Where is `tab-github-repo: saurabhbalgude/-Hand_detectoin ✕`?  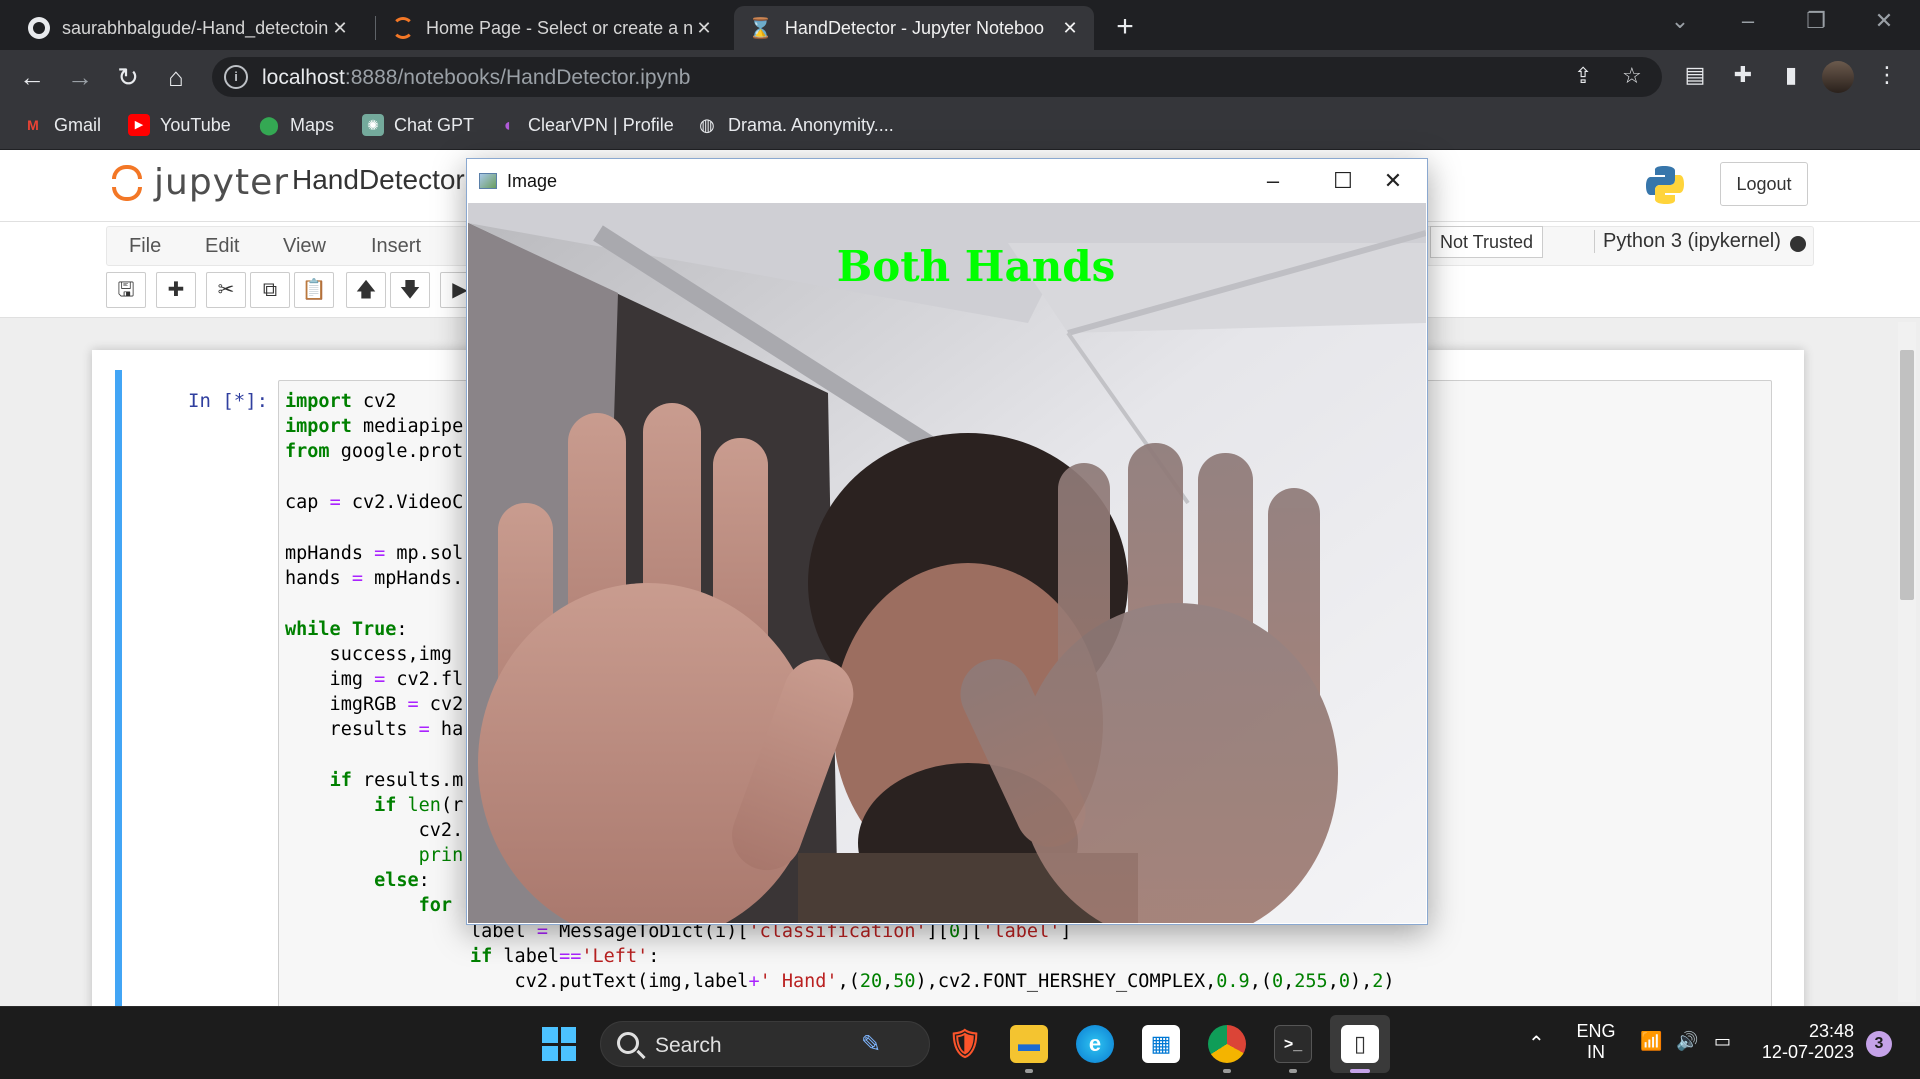 tab-github-repo: saurabhbalgude/-Hand_detectoin ✕ is located at coordinates (189, 28).